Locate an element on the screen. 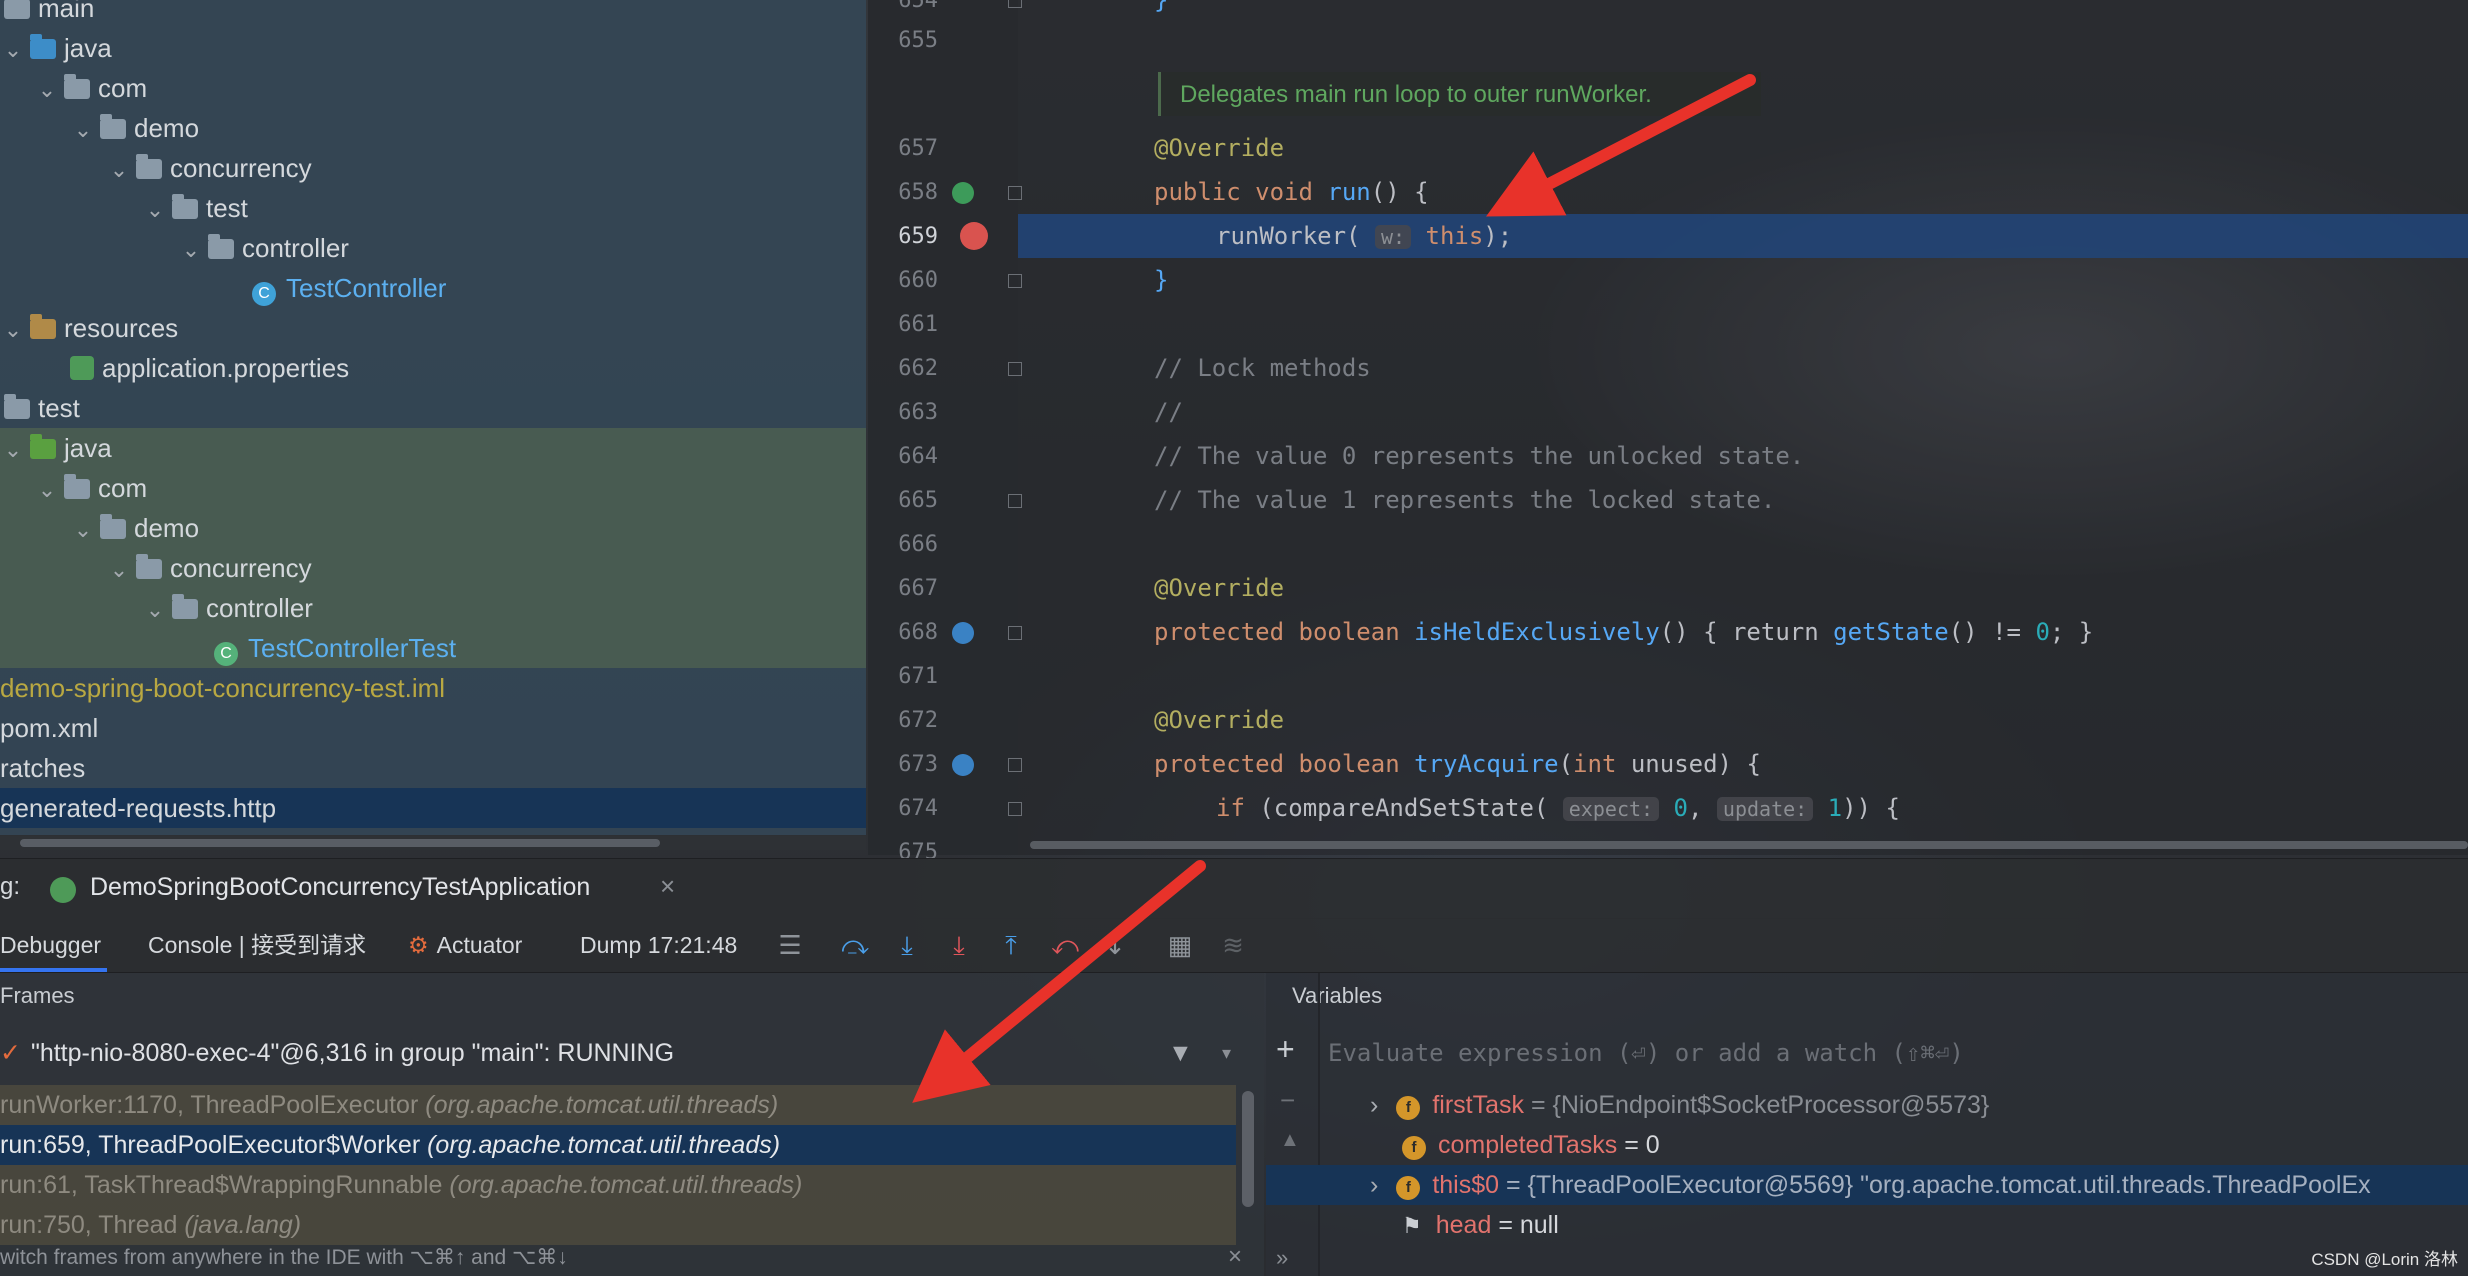 Image resolution: width=2468 pixels, height=1276 pixels. arrow-to-runworker-frame is located at coordinates (1059, 981).